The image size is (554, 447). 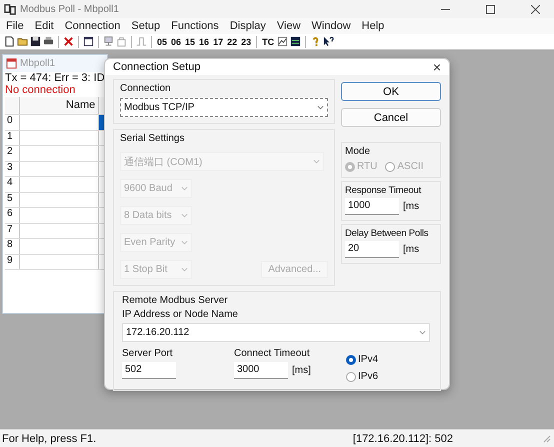 What do you see at coordinates (175, 300) in the screenshot?
I see `group-label: Remote Modbus Server` at bounding box center [175, 300].